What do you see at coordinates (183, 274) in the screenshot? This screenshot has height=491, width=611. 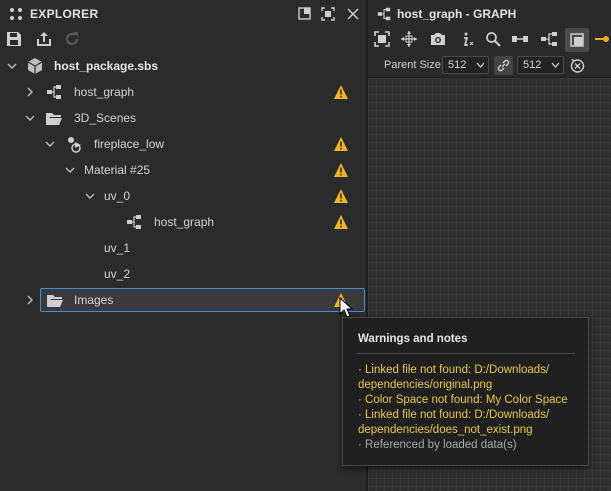 I see `tree-item-uv-2: uv_2` at bounding box center [183, 274].